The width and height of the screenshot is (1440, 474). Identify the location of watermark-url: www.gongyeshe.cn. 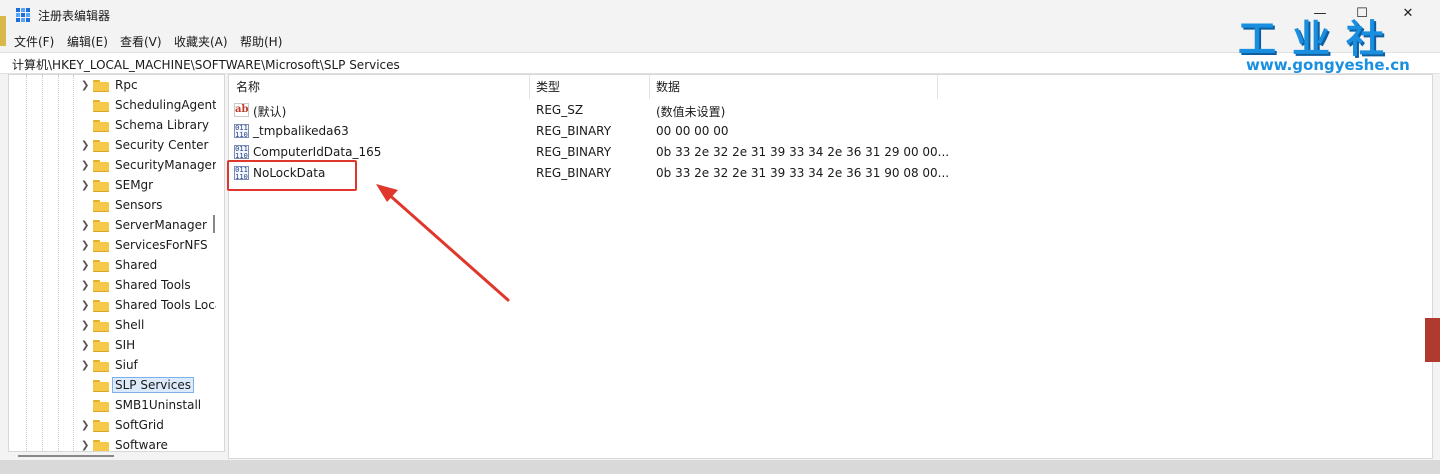
(1328, 65).